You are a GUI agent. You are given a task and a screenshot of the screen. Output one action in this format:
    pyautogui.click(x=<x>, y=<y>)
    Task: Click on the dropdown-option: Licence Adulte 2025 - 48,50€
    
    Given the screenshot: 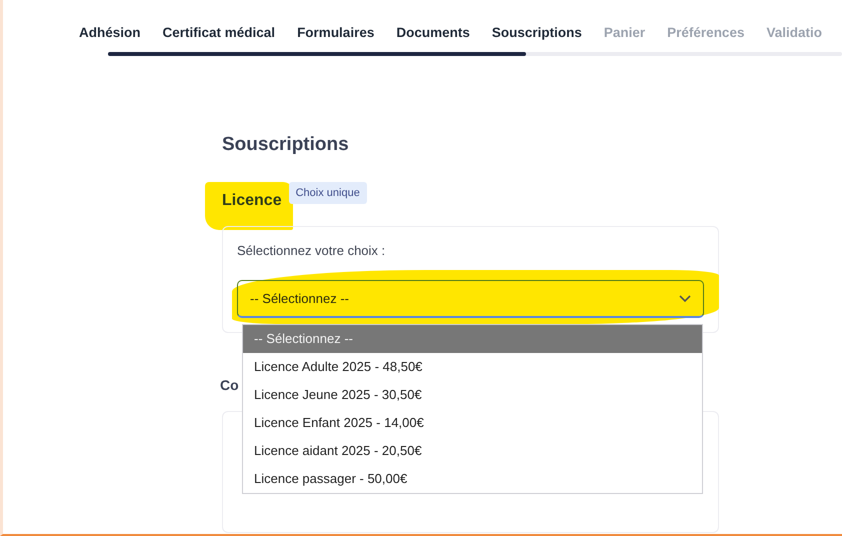 What is the action you would take?
    pyautogui.click(x=472, y=367)
    